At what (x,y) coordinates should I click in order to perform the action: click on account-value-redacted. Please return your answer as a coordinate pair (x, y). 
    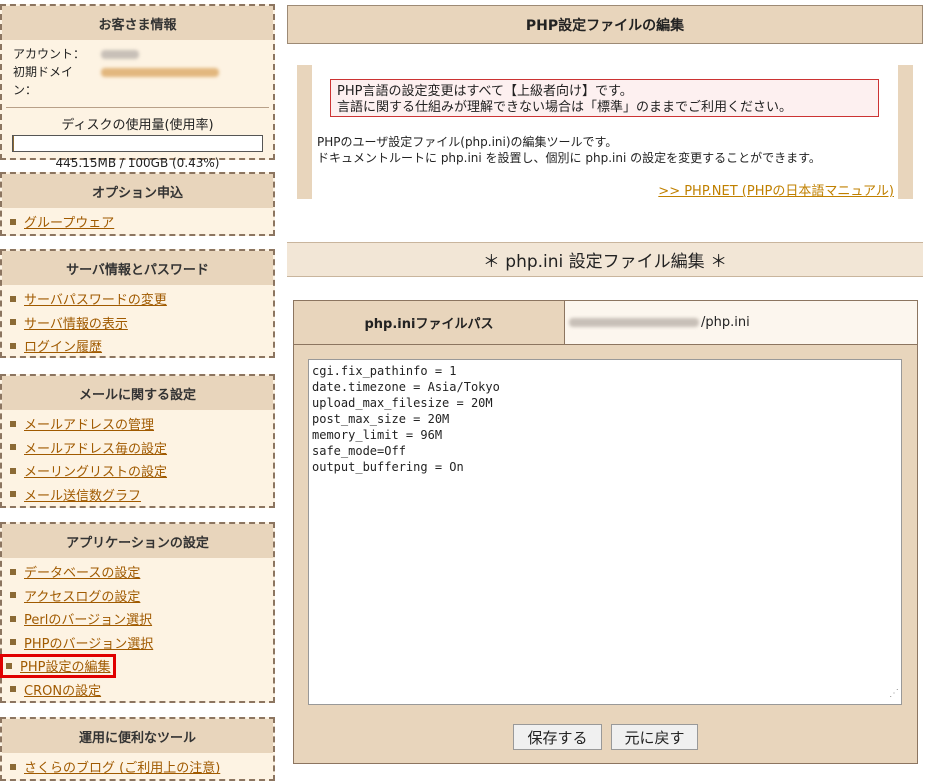
    Looking at the image, I should click on (120, 54).